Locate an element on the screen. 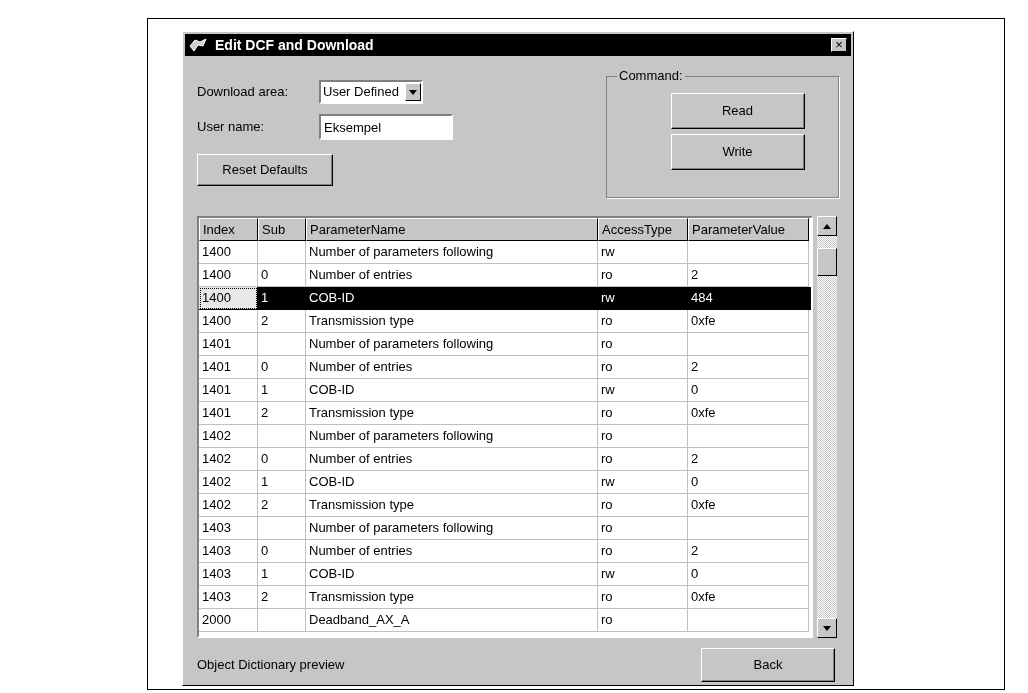 The height and width of the screenshot is (693, 1028). column-header: ParameterValue is located at coordinates (748, 229).